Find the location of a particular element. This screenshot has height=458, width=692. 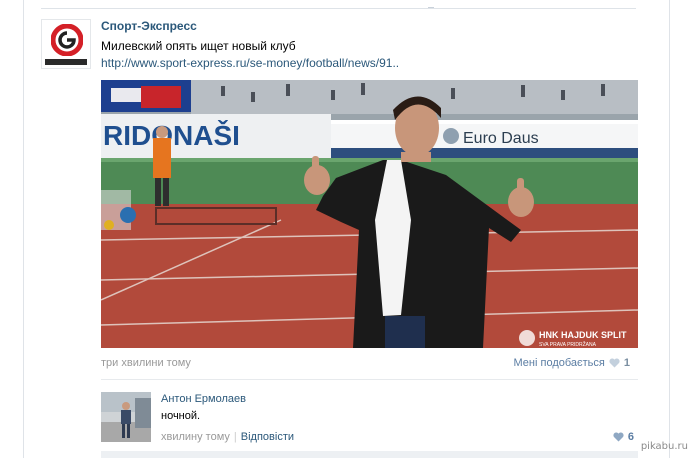

reply-bar is located at coordinates (369, 454).